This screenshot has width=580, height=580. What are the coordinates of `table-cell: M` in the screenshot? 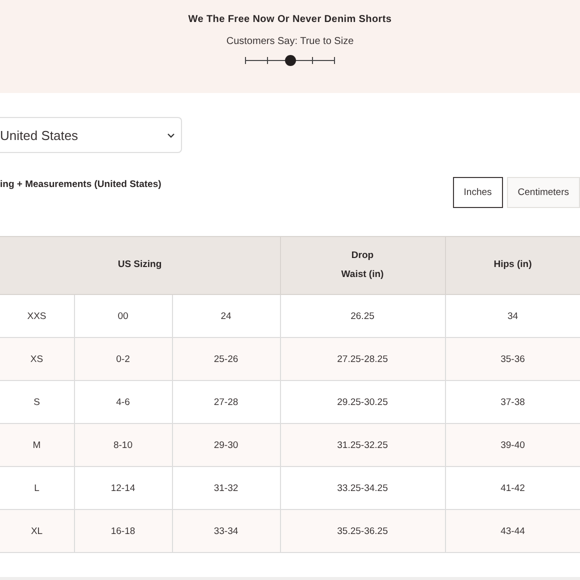 It's located at (37, 445).